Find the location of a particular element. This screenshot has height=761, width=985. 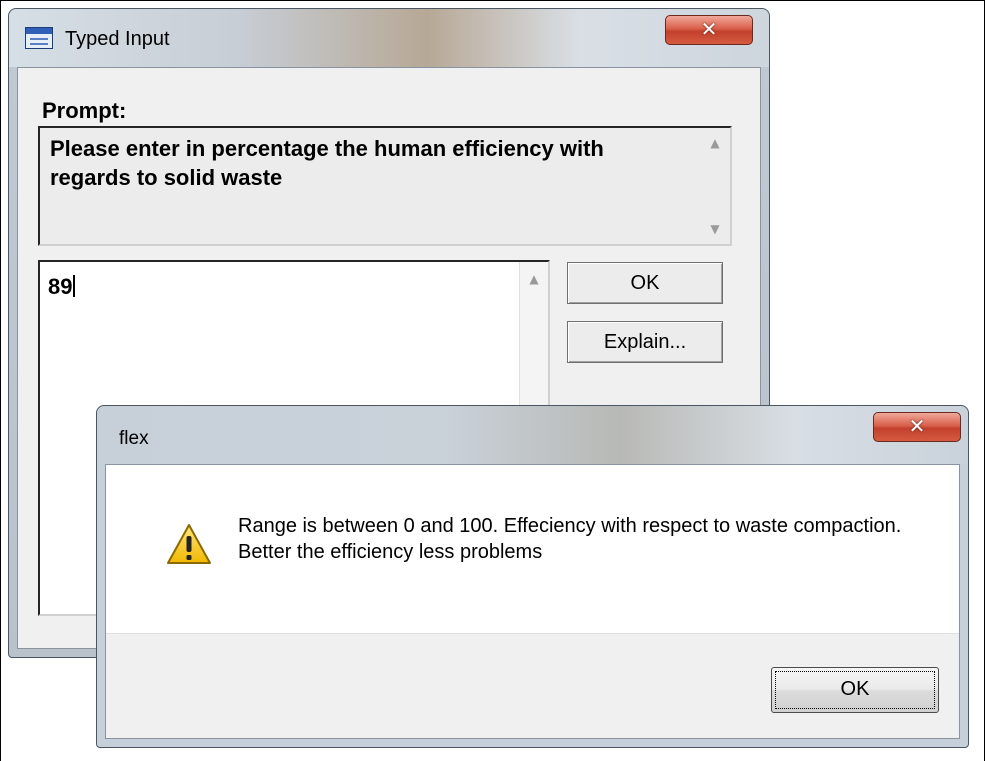

dialog-title: flex is located at coordinates (134, 438).